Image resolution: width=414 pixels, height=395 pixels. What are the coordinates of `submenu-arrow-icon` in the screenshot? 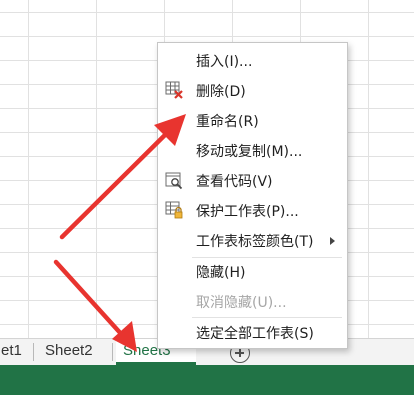 It's located at (332, 241).